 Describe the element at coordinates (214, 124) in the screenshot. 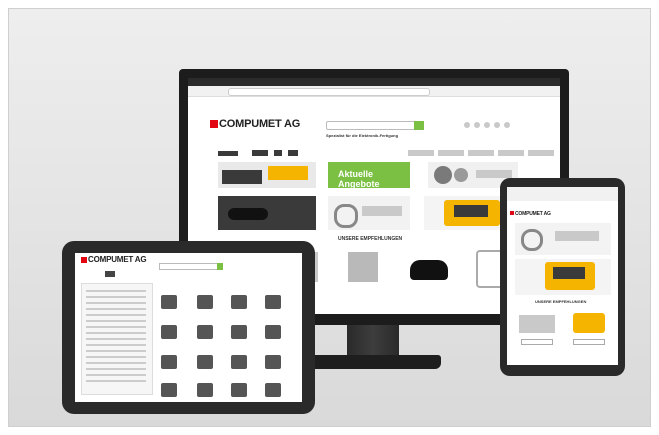

I see `logo-mark` at that location.